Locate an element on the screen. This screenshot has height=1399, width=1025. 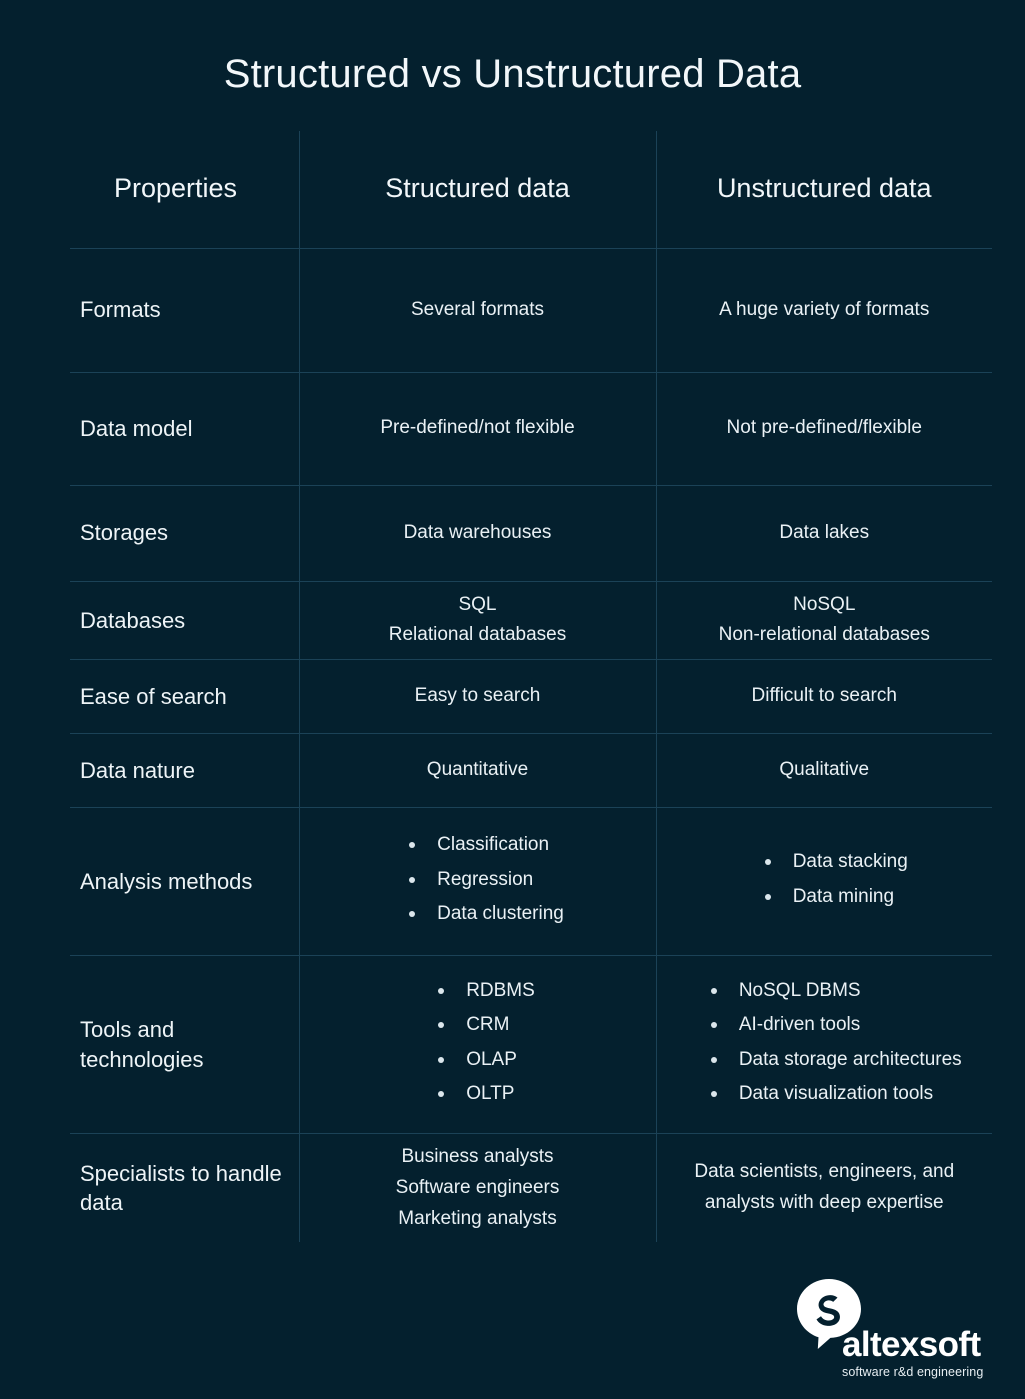
text-line: Non-relational databases is located at coordinates (824, 635).